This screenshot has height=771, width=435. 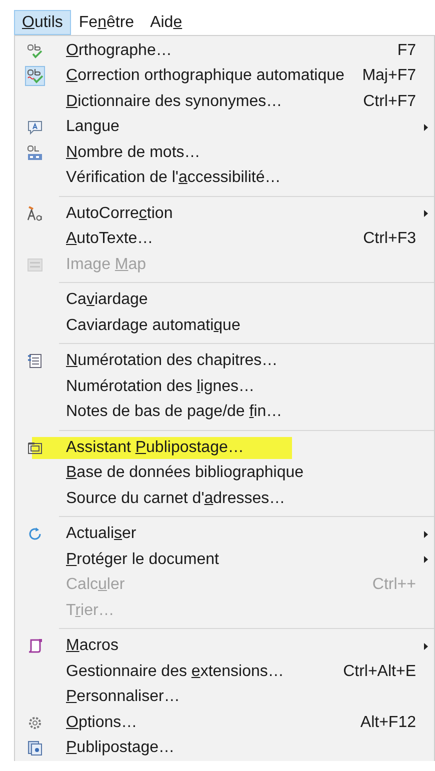 What do you see at coordinates (389, 76) in the screenshot?
I see `shortcut-label: Maj+F7` at bounding box center [389, 76].